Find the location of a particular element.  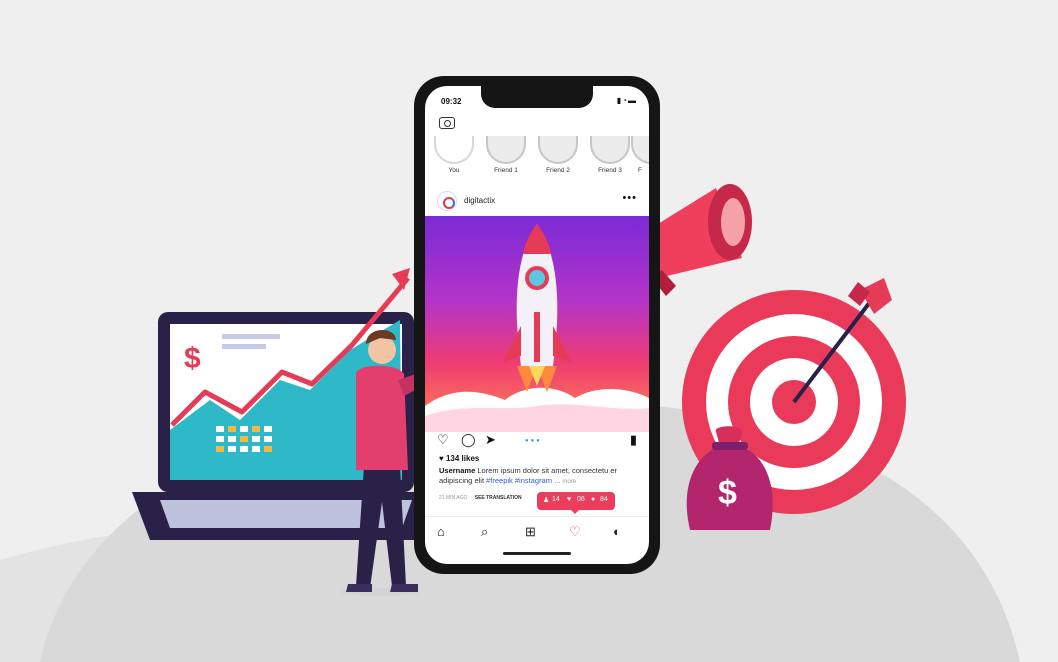

likes-count: ♥ 134 likes is located at coordinates (459, 458).